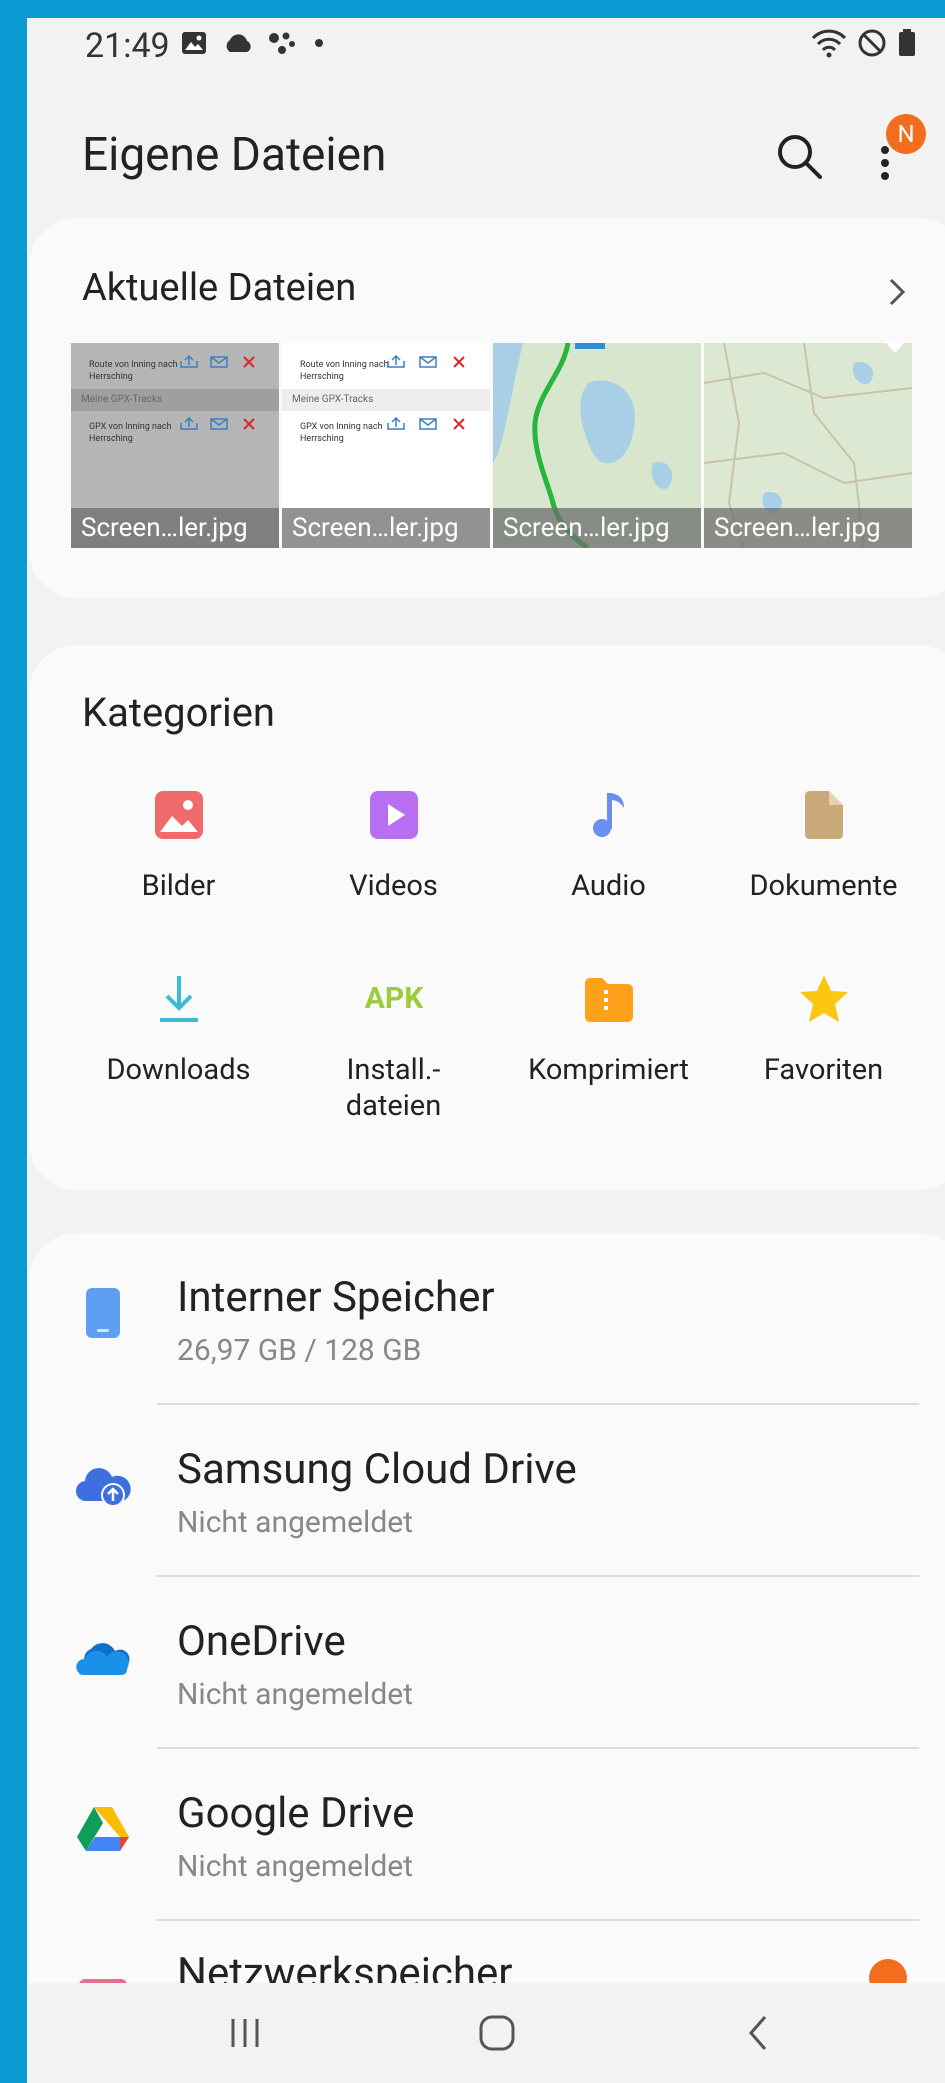 This screenshot has height=2083, width=945. What do you see at coordinates (253, 43) in the screenshot?
I see `status-left-icons` at bounding box center [253, 43].